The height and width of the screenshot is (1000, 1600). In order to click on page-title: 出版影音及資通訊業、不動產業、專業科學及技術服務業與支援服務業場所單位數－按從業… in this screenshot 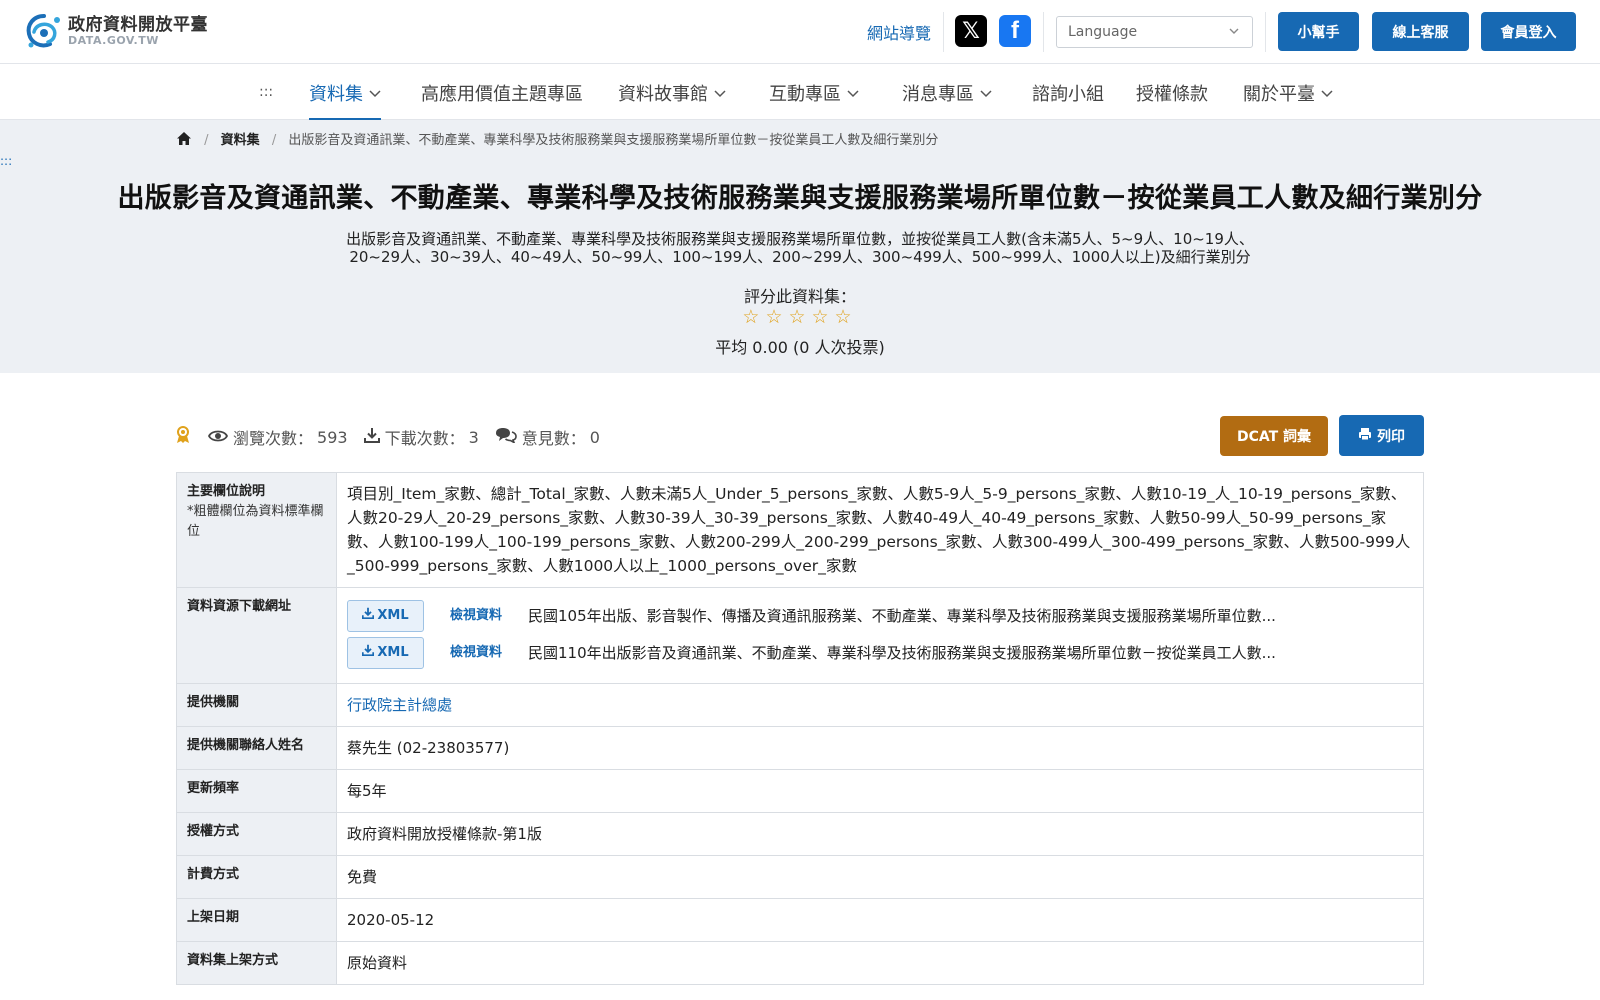, I will do `click(800, 198)`.